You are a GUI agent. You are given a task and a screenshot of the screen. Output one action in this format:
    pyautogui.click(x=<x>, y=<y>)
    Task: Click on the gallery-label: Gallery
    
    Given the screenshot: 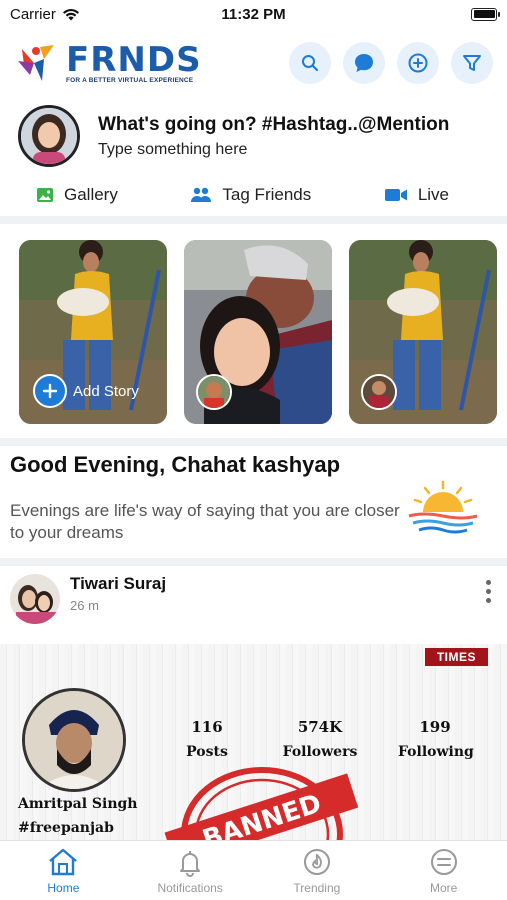 What is the action you would take?
    pyautogui.click(x=91, y=194)
    